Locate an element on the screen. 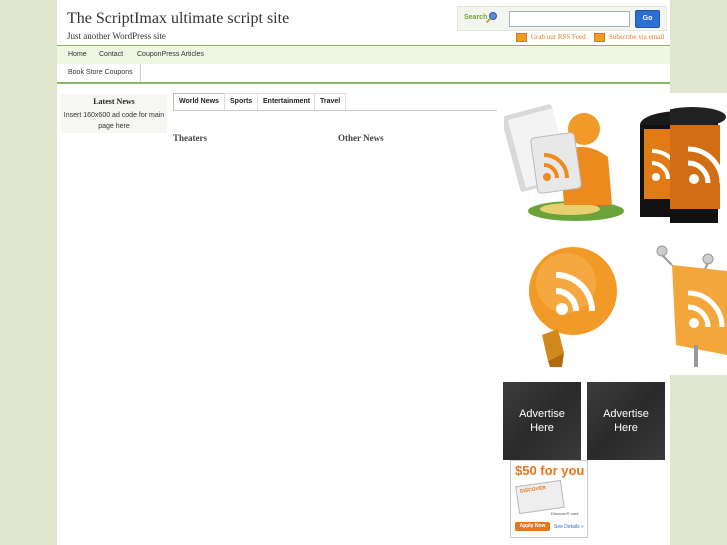  nav-item-couponpress-articles: CouponPress Articles is located at coordinates (170, 55).